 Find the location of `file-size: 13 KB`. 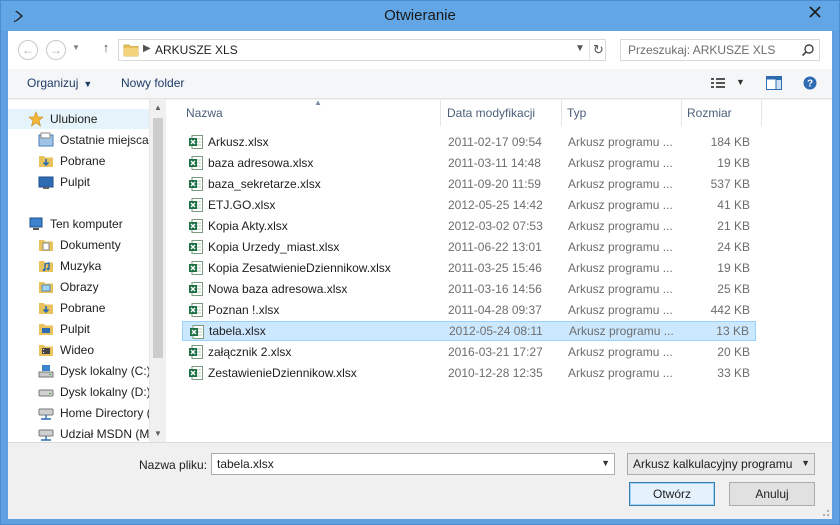

file-size: 13 KB is located at coordinates (732, 331).